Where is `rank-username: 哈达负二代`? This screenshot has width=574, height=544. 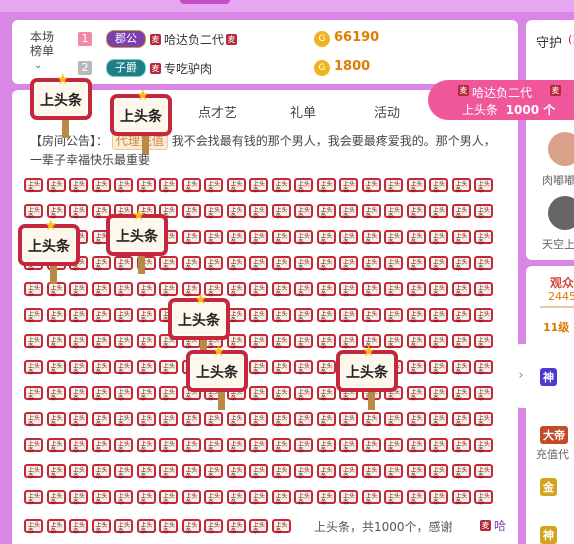
rank-username: 哈达负二代 is located at coordinates (194, 39).